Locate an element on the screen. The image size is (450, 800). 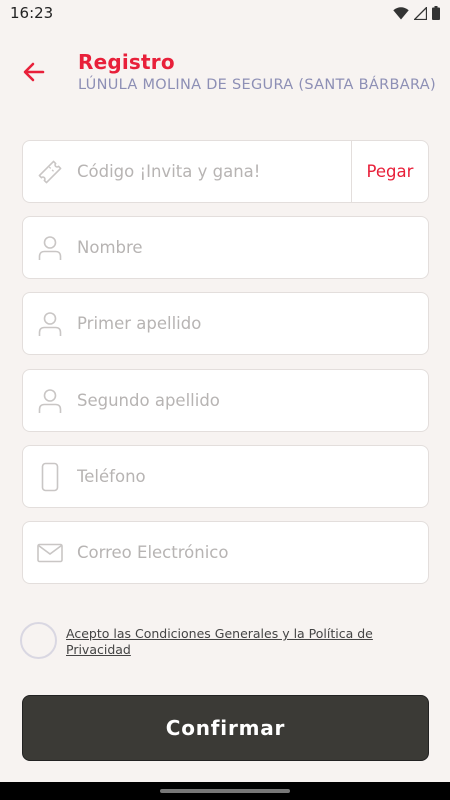
confirm-button: Confirmar is located at coordinates (225, 728).